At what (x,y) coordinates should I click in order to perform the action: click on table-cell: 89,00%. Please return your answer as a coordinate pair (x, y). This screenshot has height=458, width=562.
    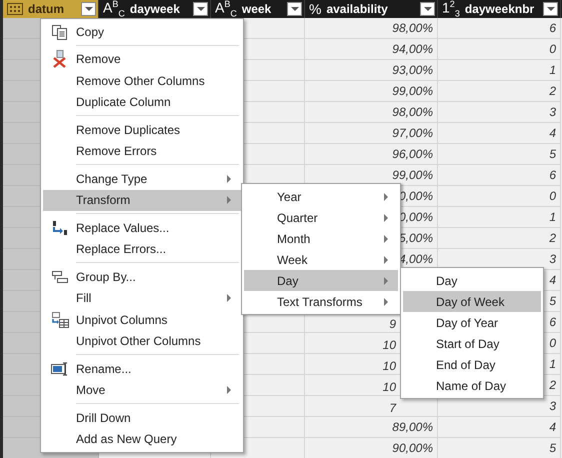
    Looking at the image, I should click on (371, 427).